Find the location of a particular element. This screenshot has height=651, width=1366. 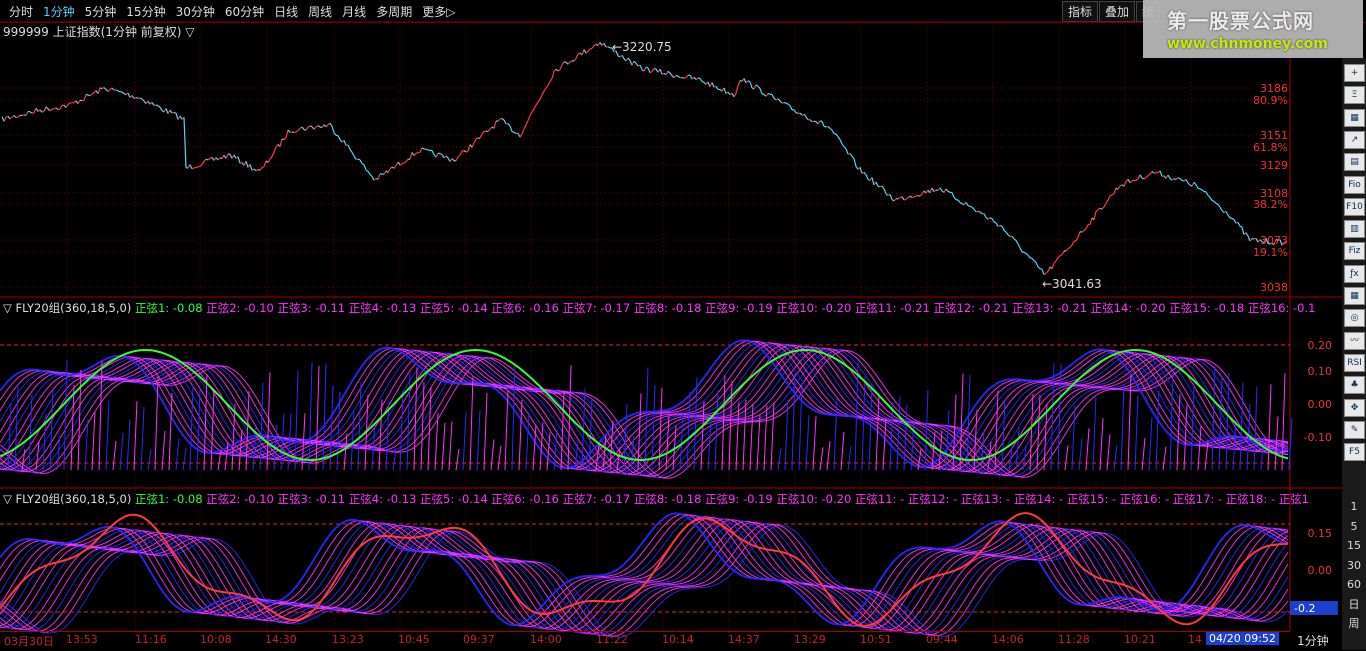

period-shortcut: 日 is located at coordinates (1354, 604).